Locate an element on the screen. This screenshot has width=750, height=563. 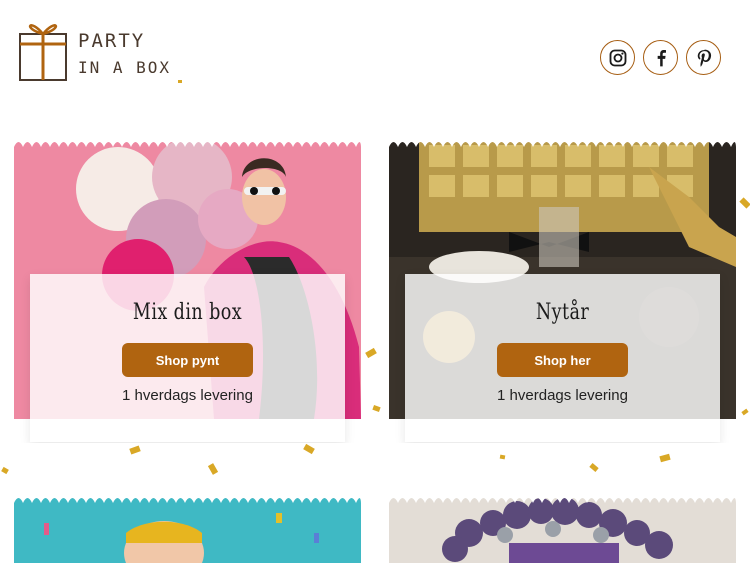
instagram-icon is located at coordinates (617, 57).